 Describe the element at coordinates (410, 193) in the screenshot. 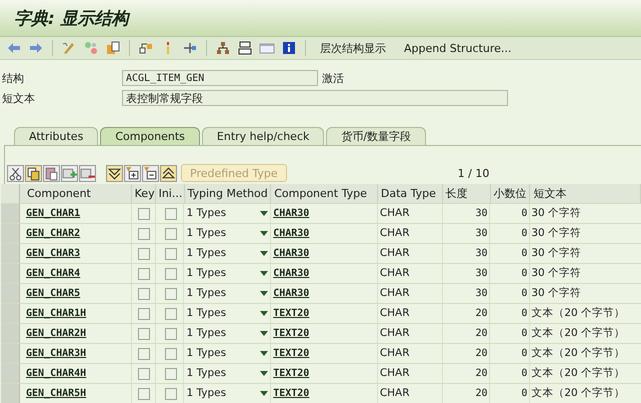

I see `column-header: Data Type` at that location.